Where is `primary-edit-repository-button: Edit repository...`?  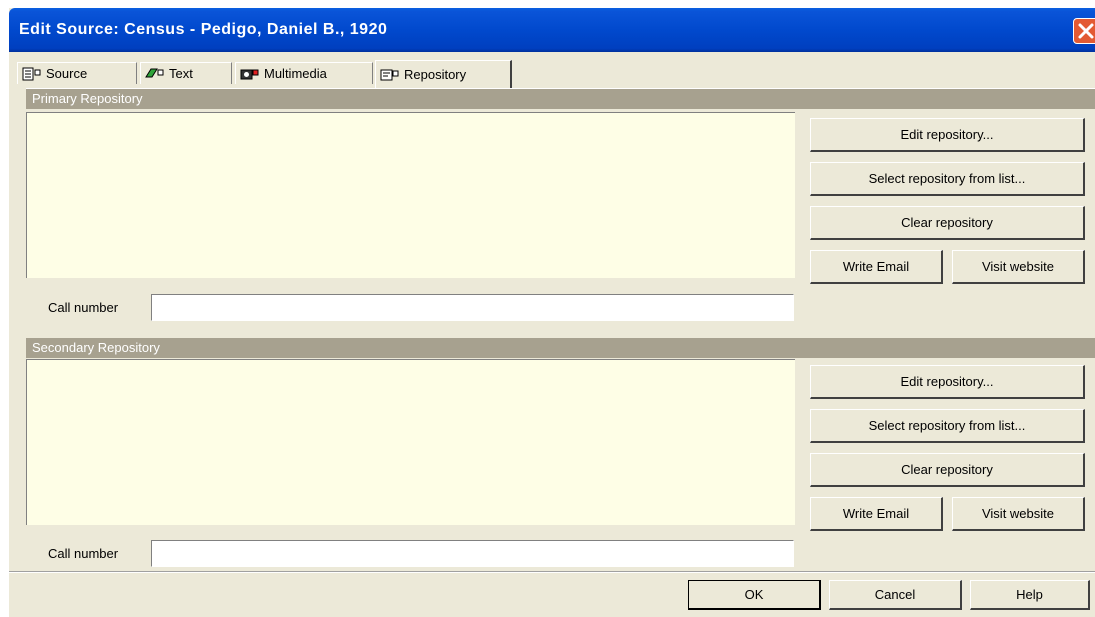 primary-edit-repository-button: Edit repository... is located at coordinates (947, 135).